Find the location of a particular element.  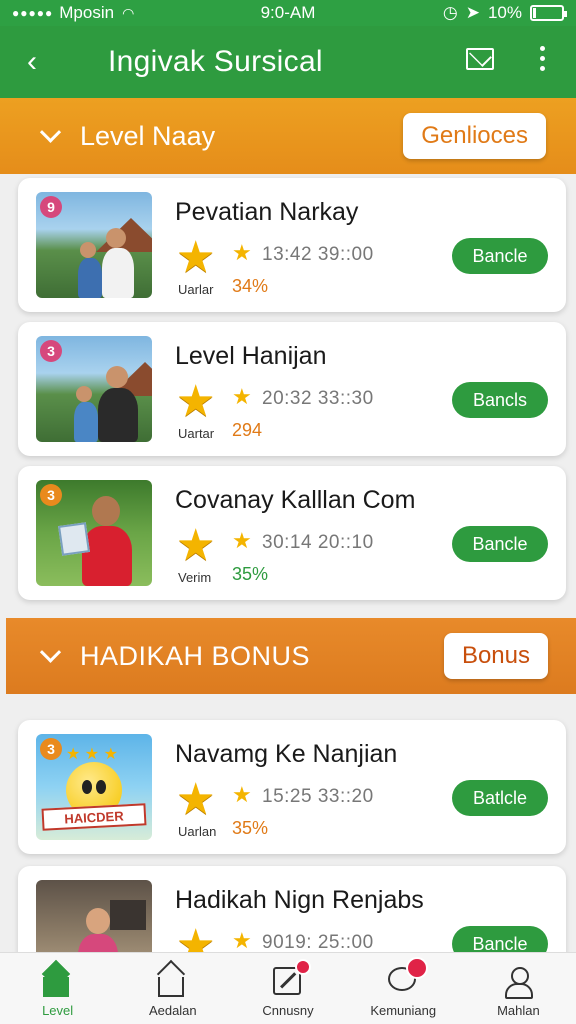

nav-item-kemuniang: Kemuniang is located at coordinates (403, 988).